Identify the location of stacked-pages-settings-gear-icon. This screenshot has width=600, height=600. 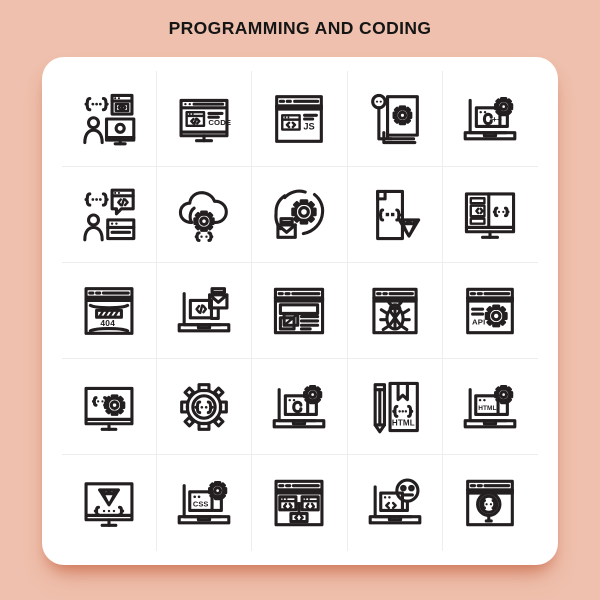
(395, 119).